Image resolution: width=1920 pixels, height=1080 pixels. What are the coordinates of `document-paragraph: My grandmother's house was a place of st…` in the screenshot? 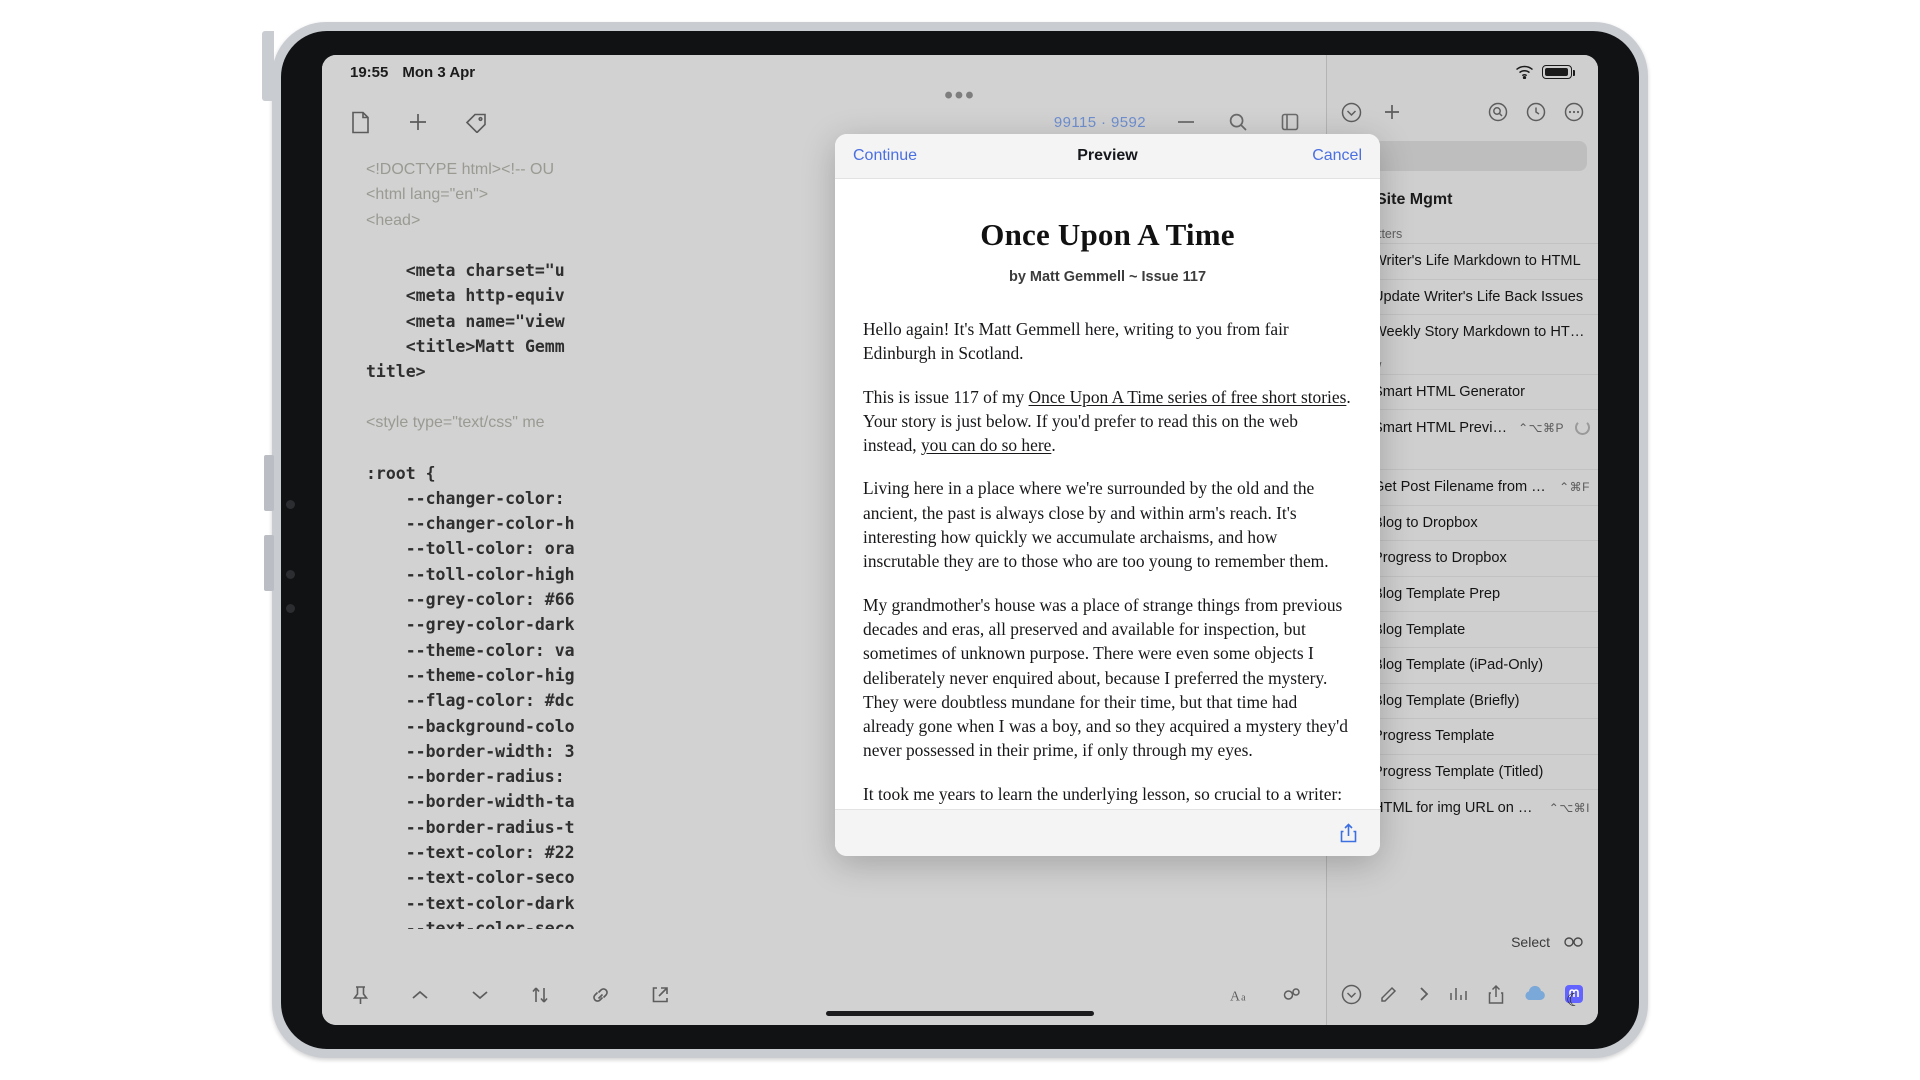 It's located at (1105, 677).